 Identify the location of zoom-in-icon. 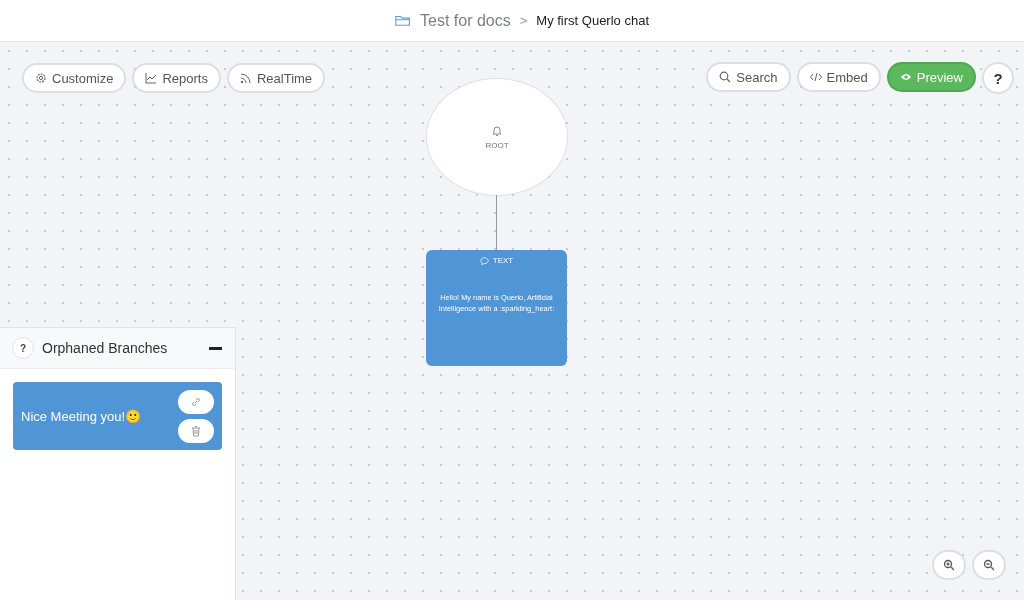
(949, 565).